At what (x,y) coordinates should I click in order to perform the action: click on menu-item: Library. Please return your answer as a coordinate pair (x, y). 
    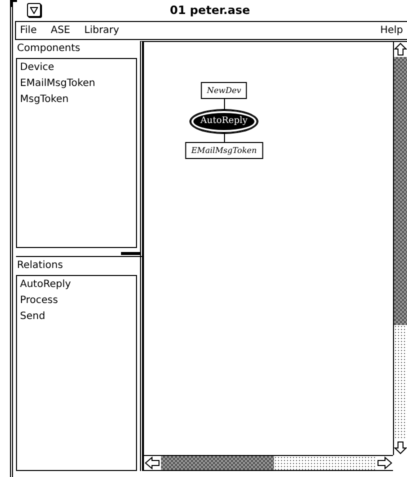
    Looking at the image, I should click on (102, 31).